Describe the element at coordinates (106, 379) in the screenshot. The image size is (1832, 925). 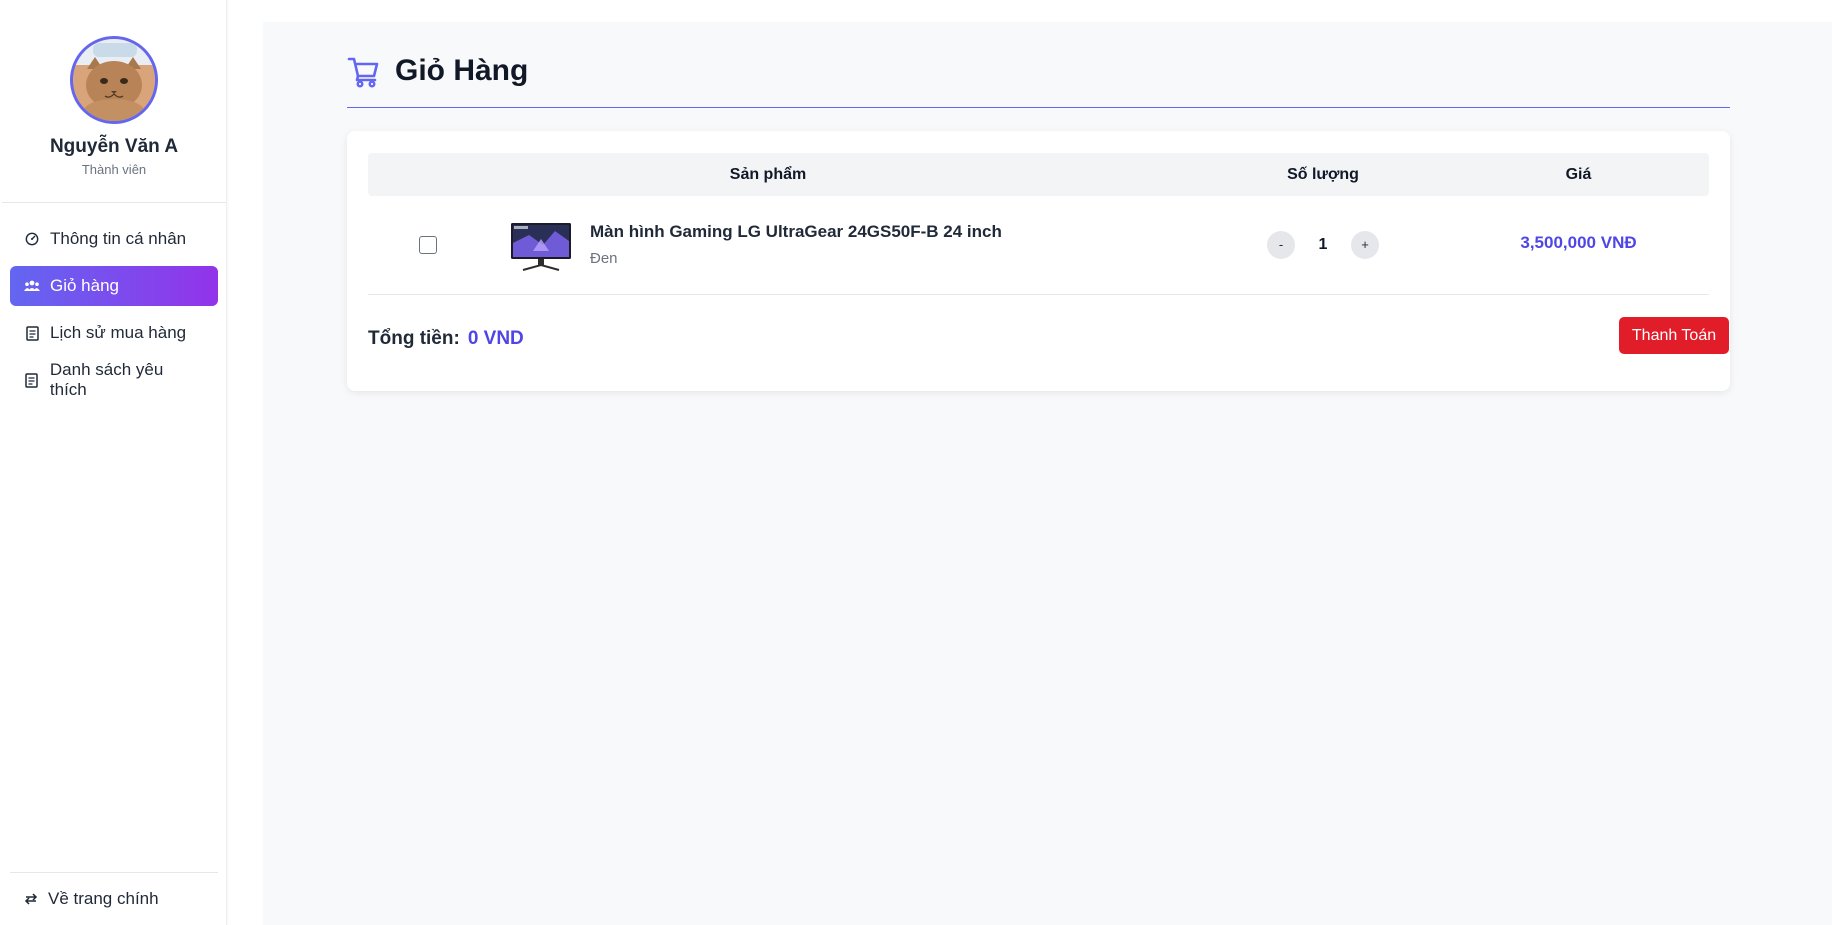
I see `sidebar-item-label: Danh sách yêu thích` at that location.